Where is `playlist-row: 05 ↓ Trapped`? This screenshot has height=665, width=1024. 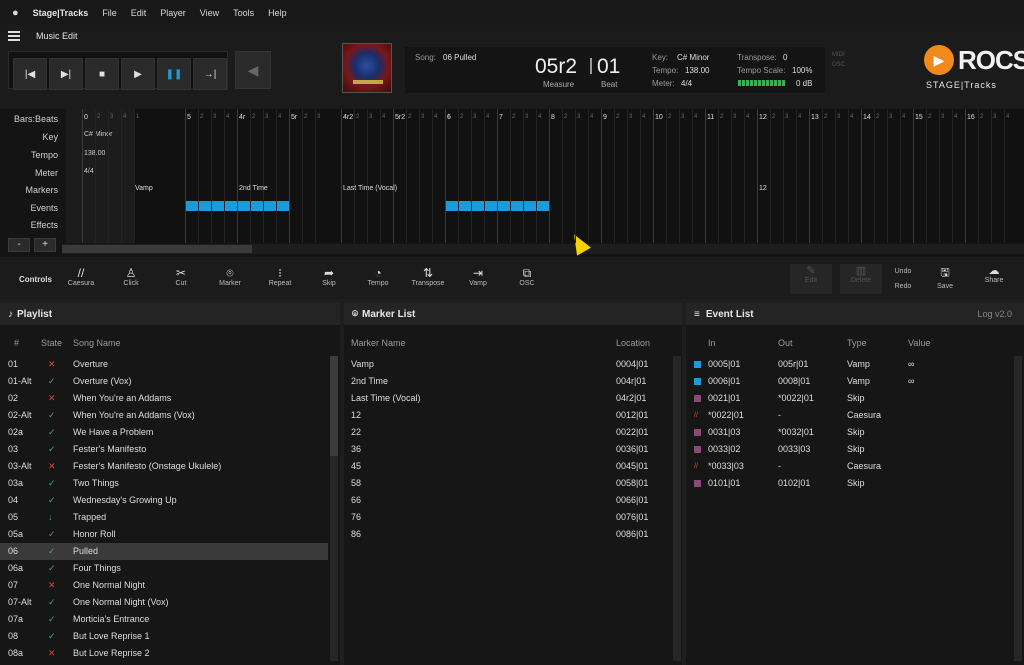 playlist-row: 05 ↓ Trapped is located at coordinates (164, 517).